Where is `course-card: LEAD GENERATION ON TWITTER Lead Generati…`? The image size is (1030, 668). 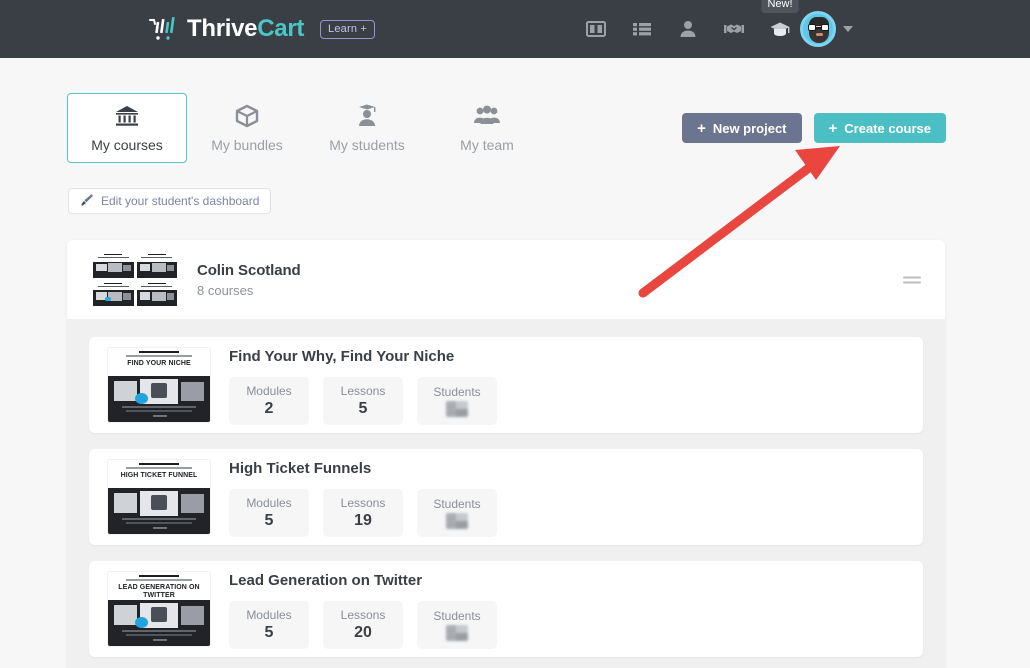
course-card: LEAD GENERATION ON TWITTER Lead Generati… is located at coordinates (506, 609).